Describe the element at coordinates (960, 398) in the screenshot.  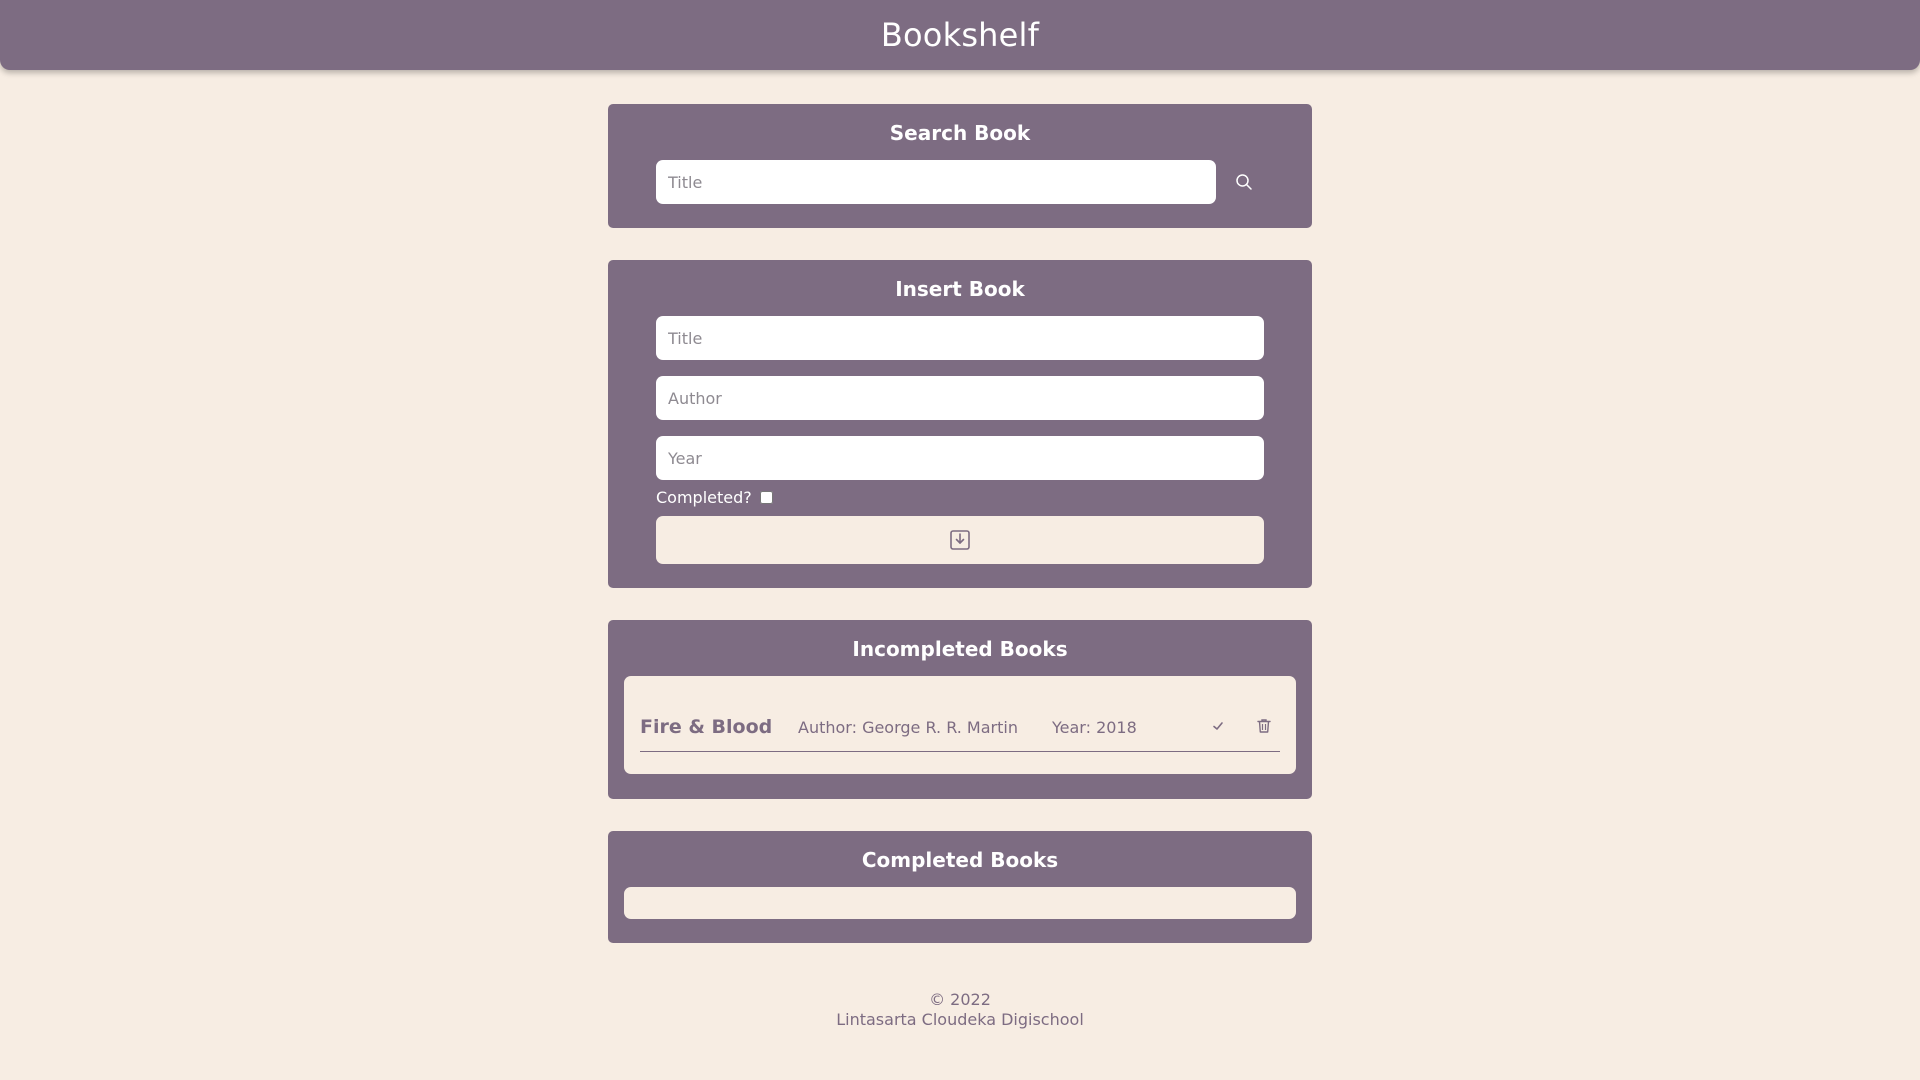
I see `insert-author-input` at that location.